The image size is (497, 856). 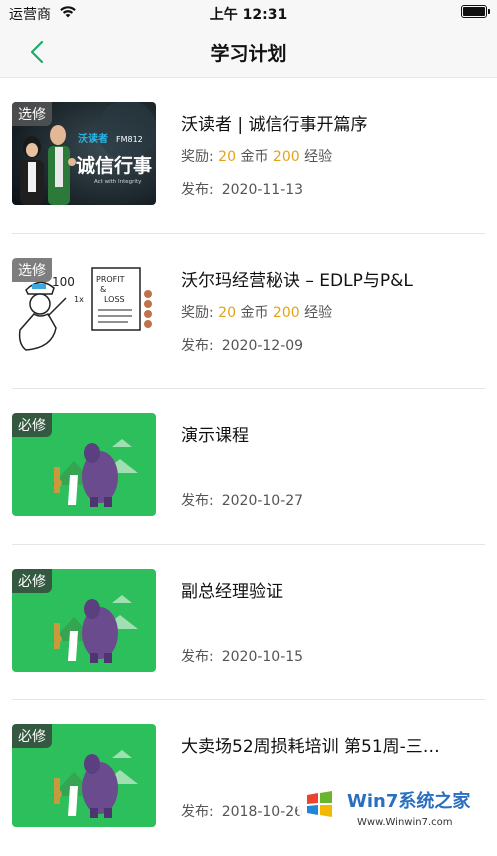 I want to click on watermark-brand: Win7系统之家, so click(x=409, y=801).